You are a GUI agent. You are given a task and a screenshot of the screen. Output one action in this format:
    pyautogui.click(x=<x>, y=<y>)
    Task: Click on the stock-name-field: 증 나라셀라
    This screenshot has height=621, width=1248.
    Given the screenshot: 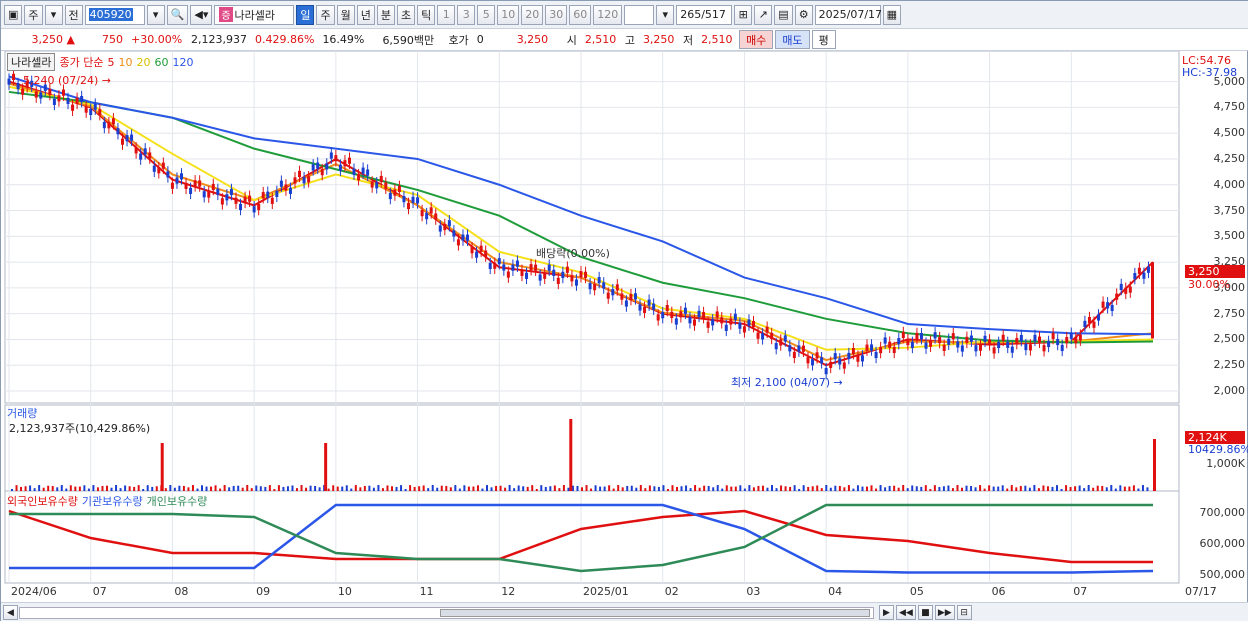 What is the action you would take?
    pyautogui.click(x=254, y=14)
    